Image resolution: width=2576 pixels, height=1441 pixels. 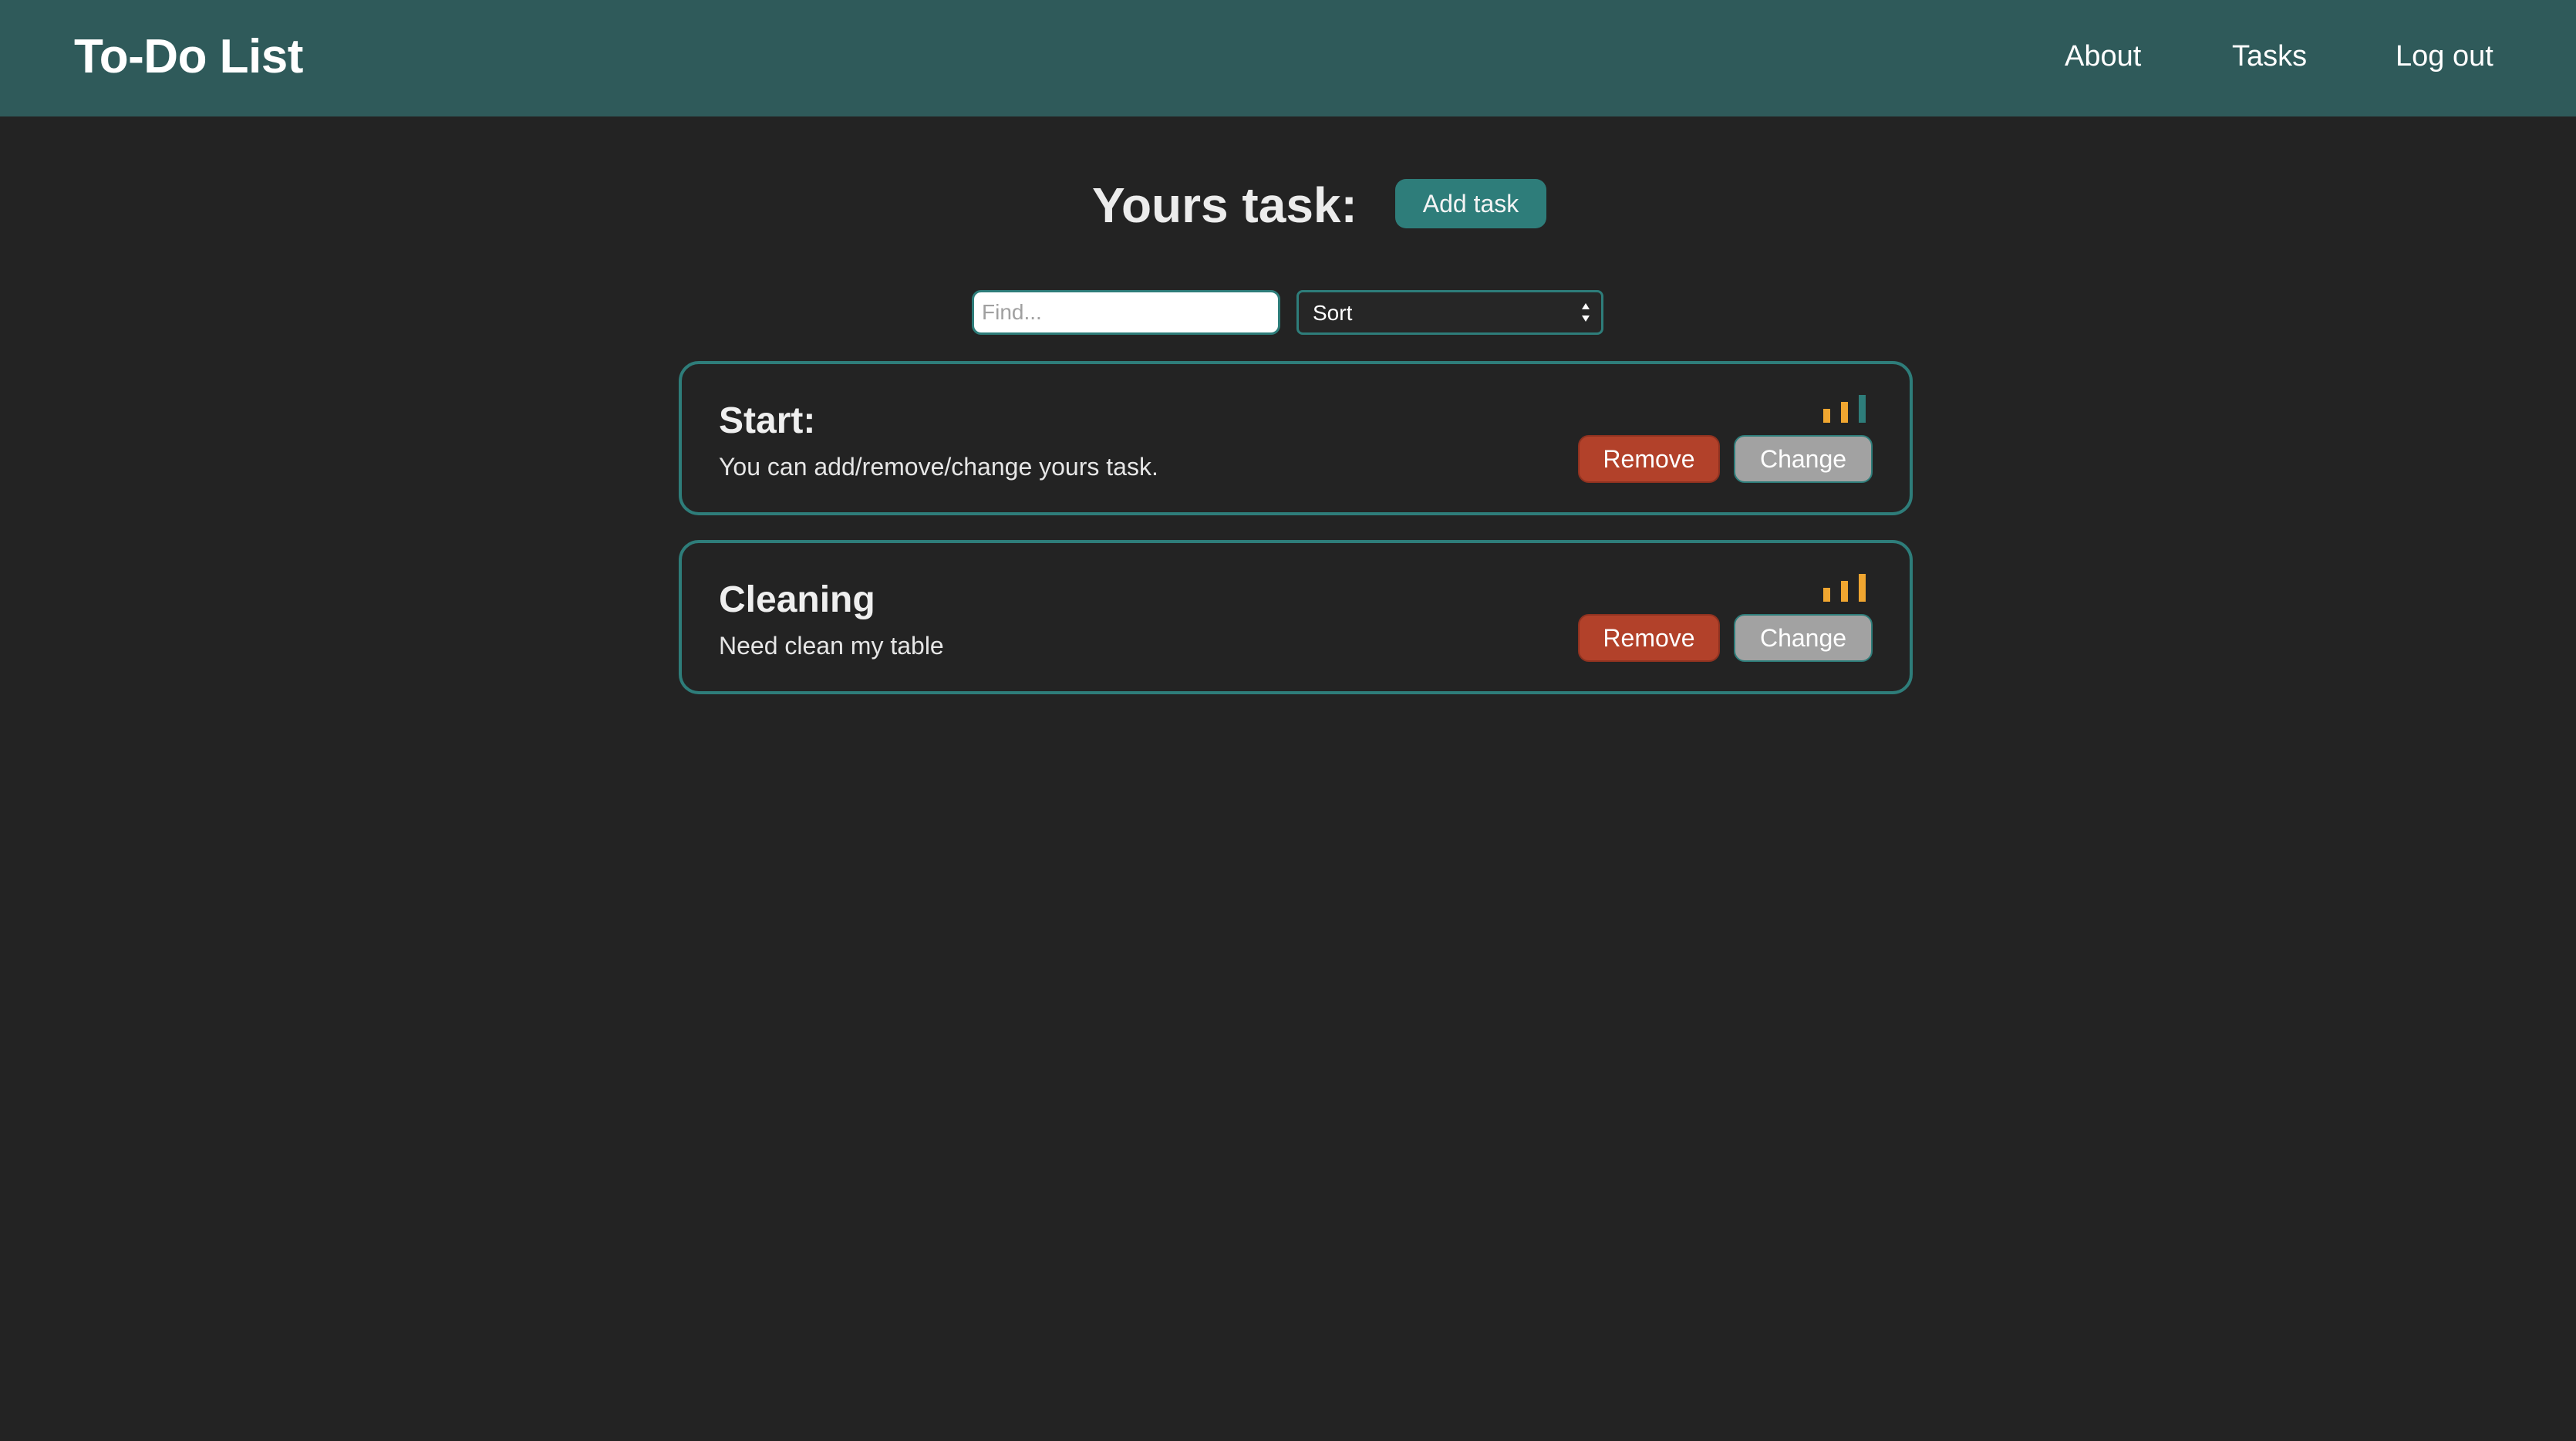 I want to click on sort-select: Sort, so click(x=1449, y=312).